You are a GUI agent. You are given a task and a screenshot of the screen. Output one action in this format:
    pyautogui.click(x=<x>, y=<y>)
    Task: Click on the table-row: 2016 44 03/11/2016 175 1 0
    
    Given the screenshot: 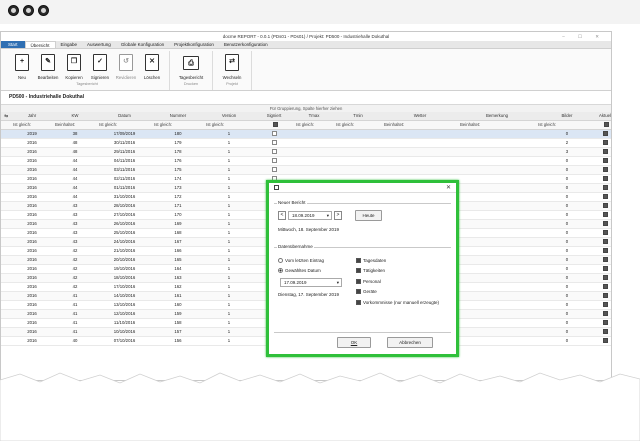 What is the action you would take?
    pyautogui.click(x=306, y=170)
    